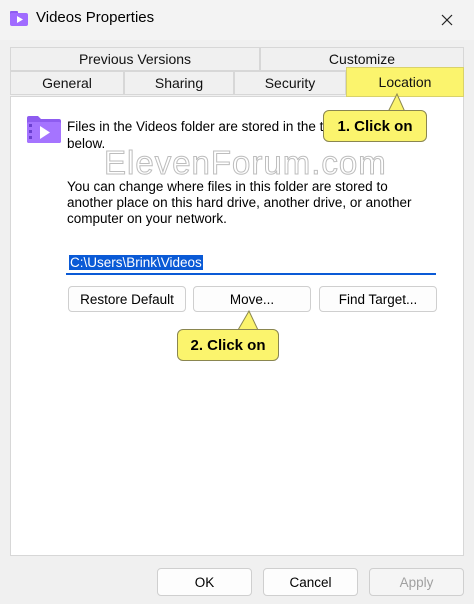 Image resolution: width=474 pixels, height=604 pixels. I want to click on ok-button: OK, so click(204, 582).